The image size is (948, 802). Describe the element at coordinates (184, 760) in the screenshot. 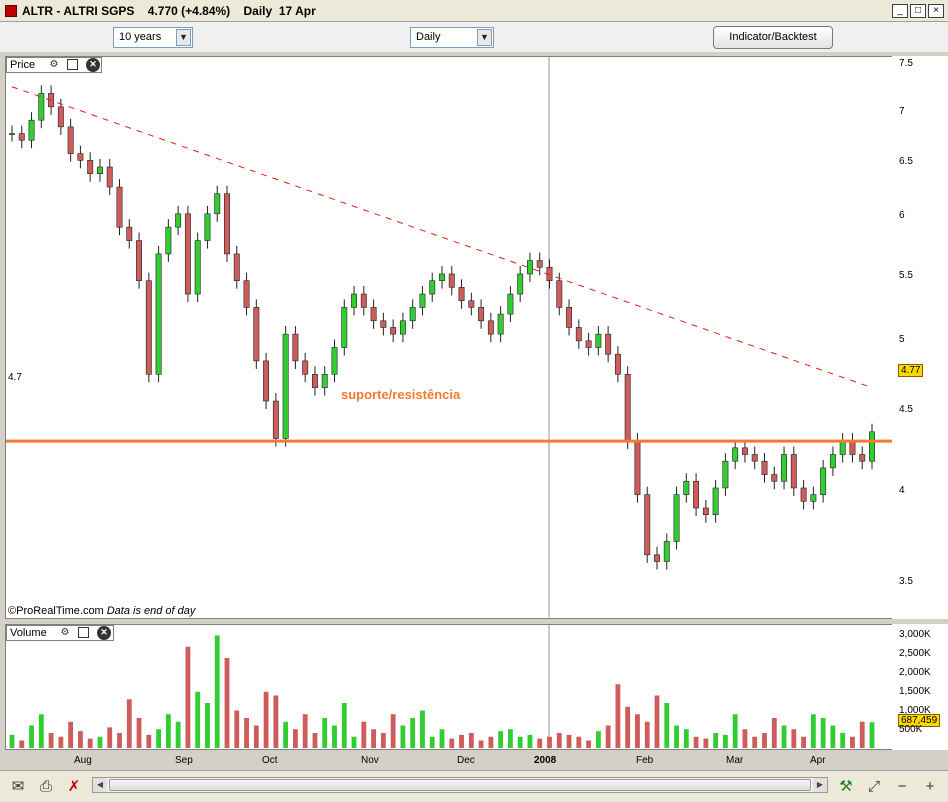

I see `x-tick-label: Sep` at that location.